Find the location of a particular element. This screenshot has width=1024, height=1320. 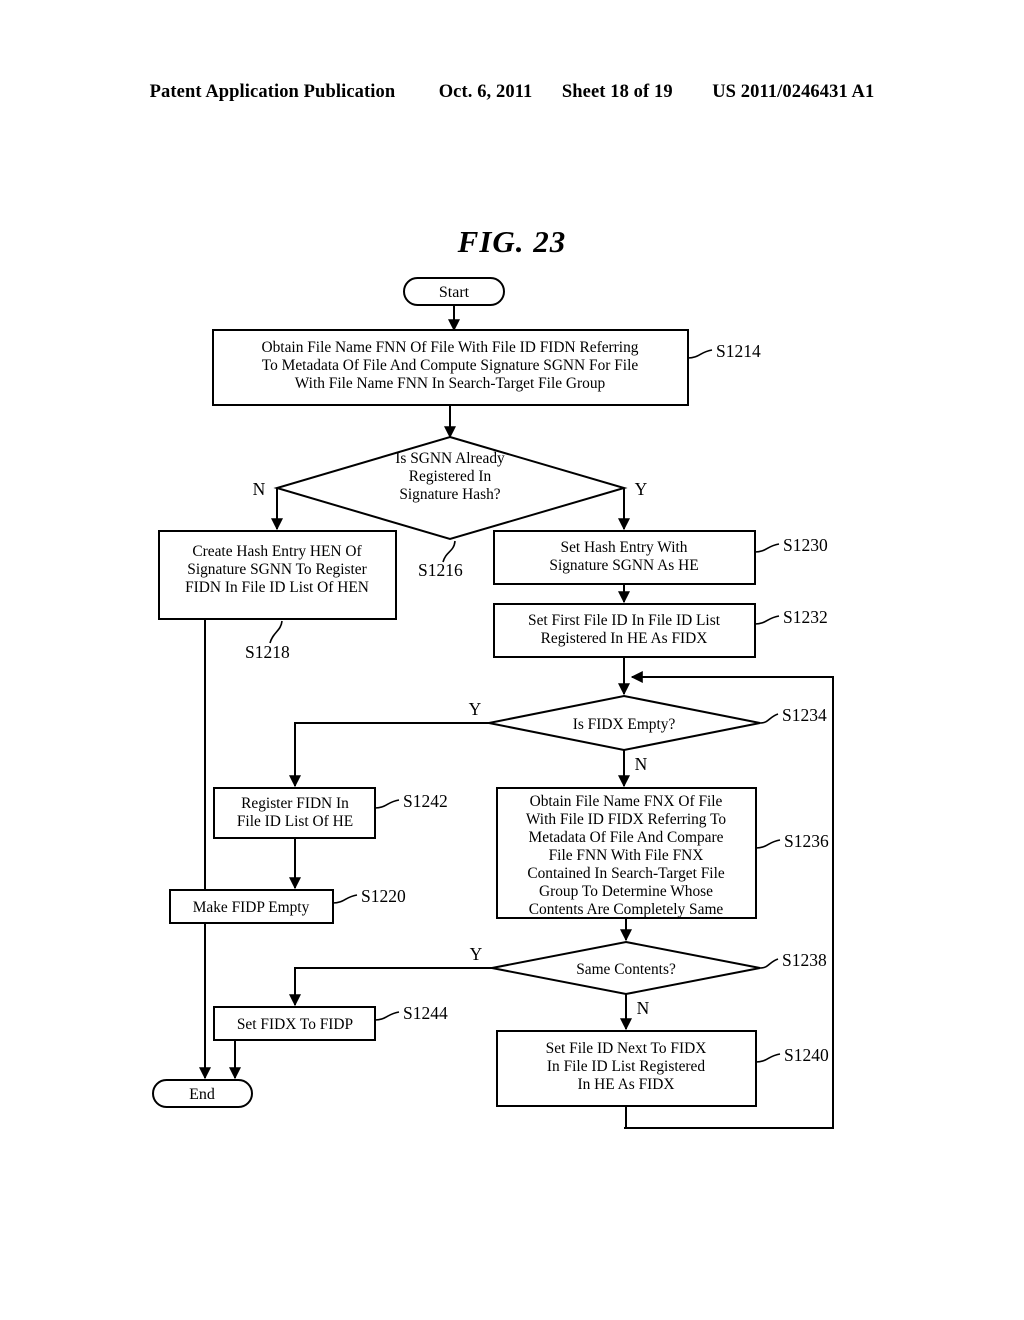

s1216-branch-yes-label: Y is located at coordinates (641, 489).